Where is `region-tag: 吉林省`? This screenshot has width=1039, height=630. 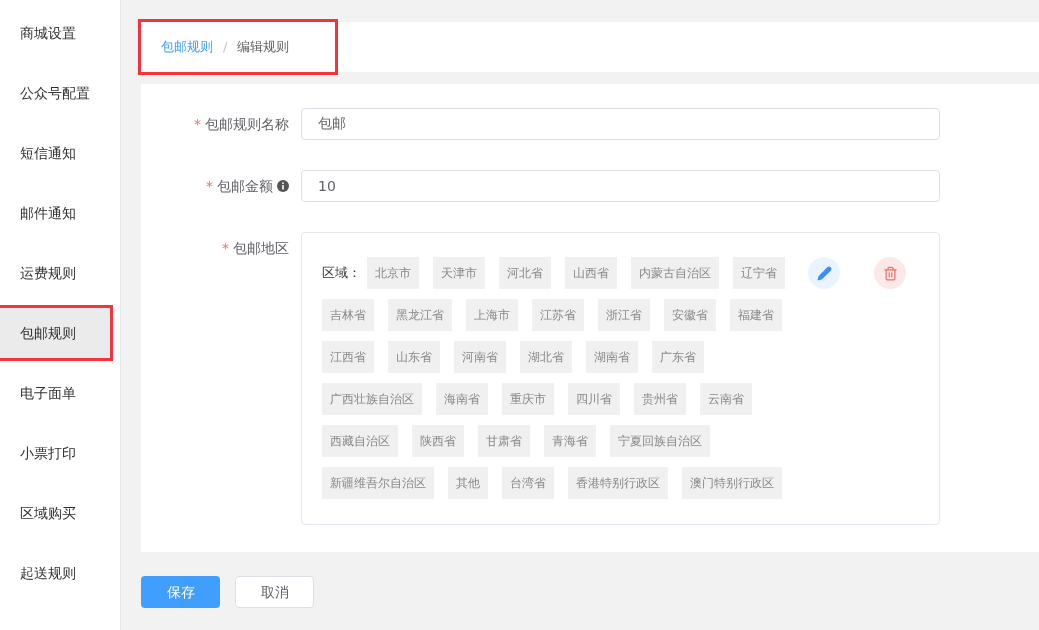
region-tag: 吉林省 is located at coordinates (348, 315).